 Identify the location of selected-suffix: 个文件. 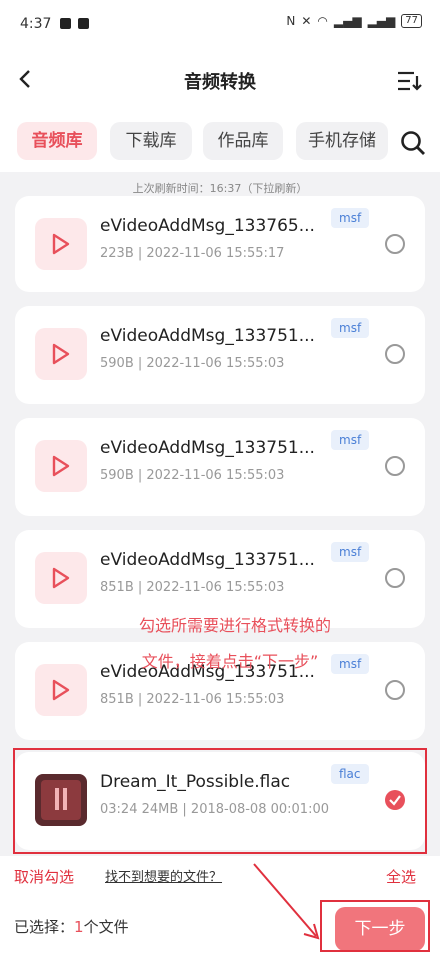
(106, 927).